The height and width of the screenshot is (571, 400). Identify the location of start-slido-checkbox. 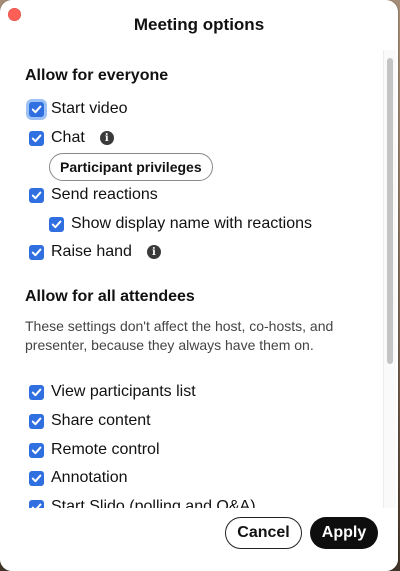
(36, 503).